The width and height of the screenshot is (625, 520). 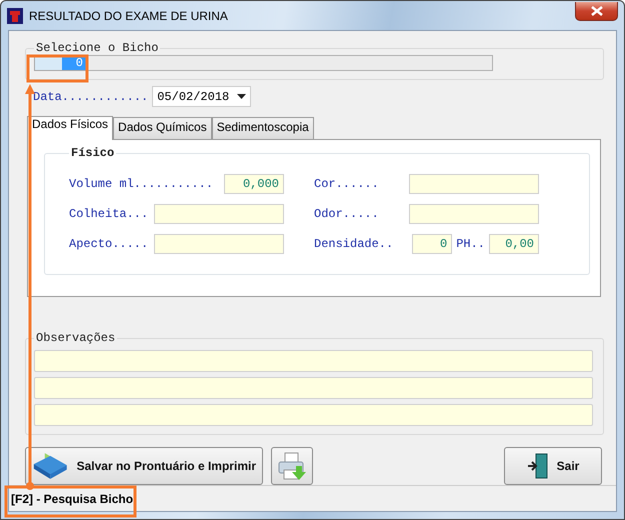 What do you see at coordinates (72, 499) in the screenshot?
I see `status-text: [F2] - Pesquisa Bicho` at bounding box center [72, 499].